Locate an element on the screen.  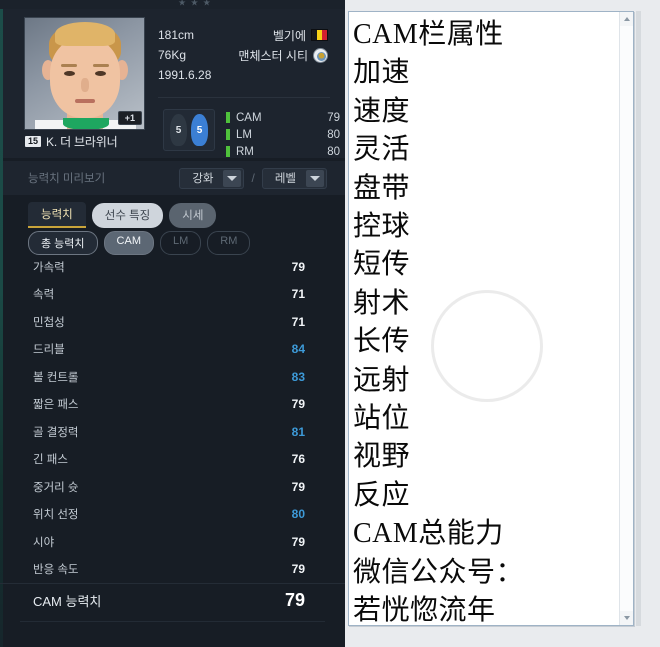
text-line: 盘带 is located at coordinates (382, 188).